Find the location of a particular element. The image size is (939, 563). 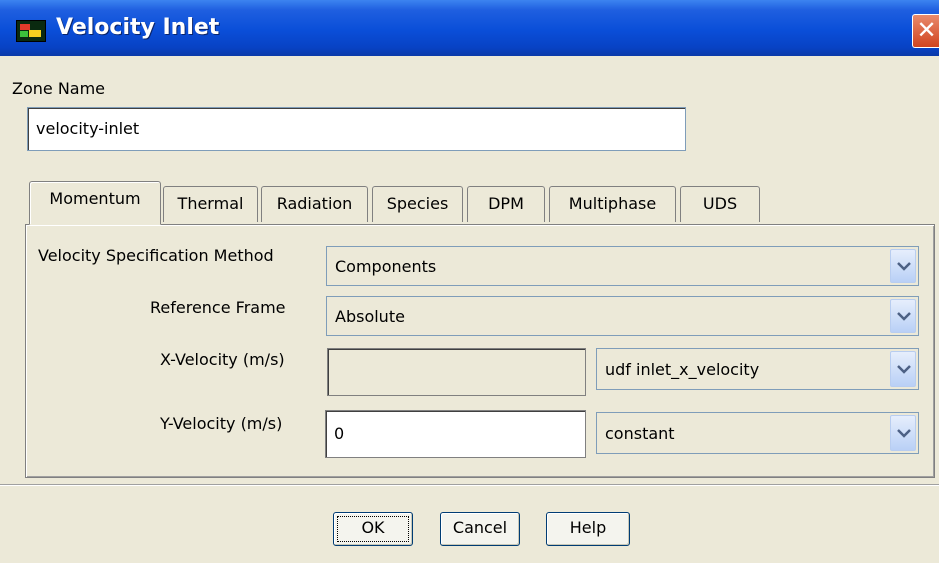

tab-radiation: Radiation is located at coordinates (314, 204).